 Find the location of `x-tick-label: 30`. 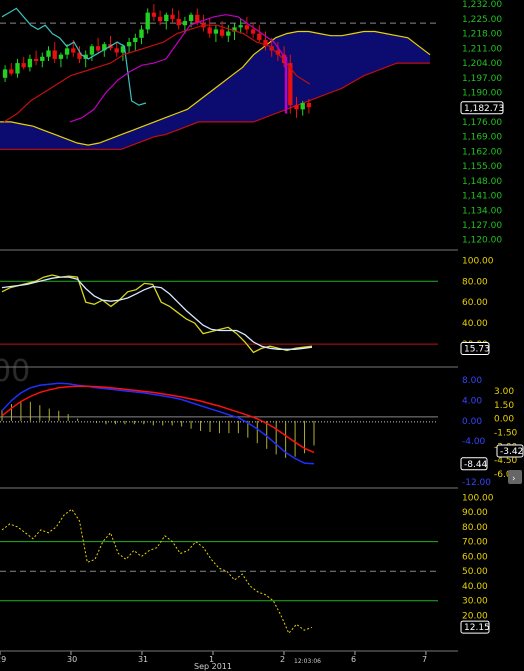

x-tick-label: 30 is located at coordinates (72, 659).